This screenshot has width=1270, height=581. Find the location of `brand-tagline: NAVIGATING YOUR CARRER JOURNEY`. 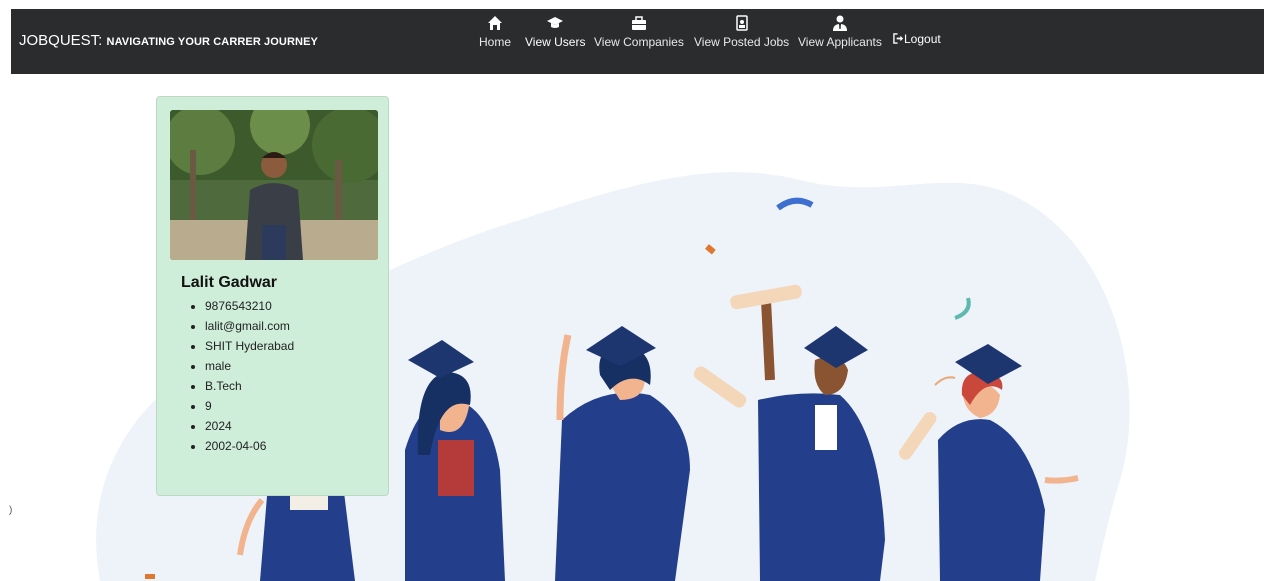

brand-tagline: NAVIGATING YOUR CARRER JOURNEY is located at coordinates (212, 42).